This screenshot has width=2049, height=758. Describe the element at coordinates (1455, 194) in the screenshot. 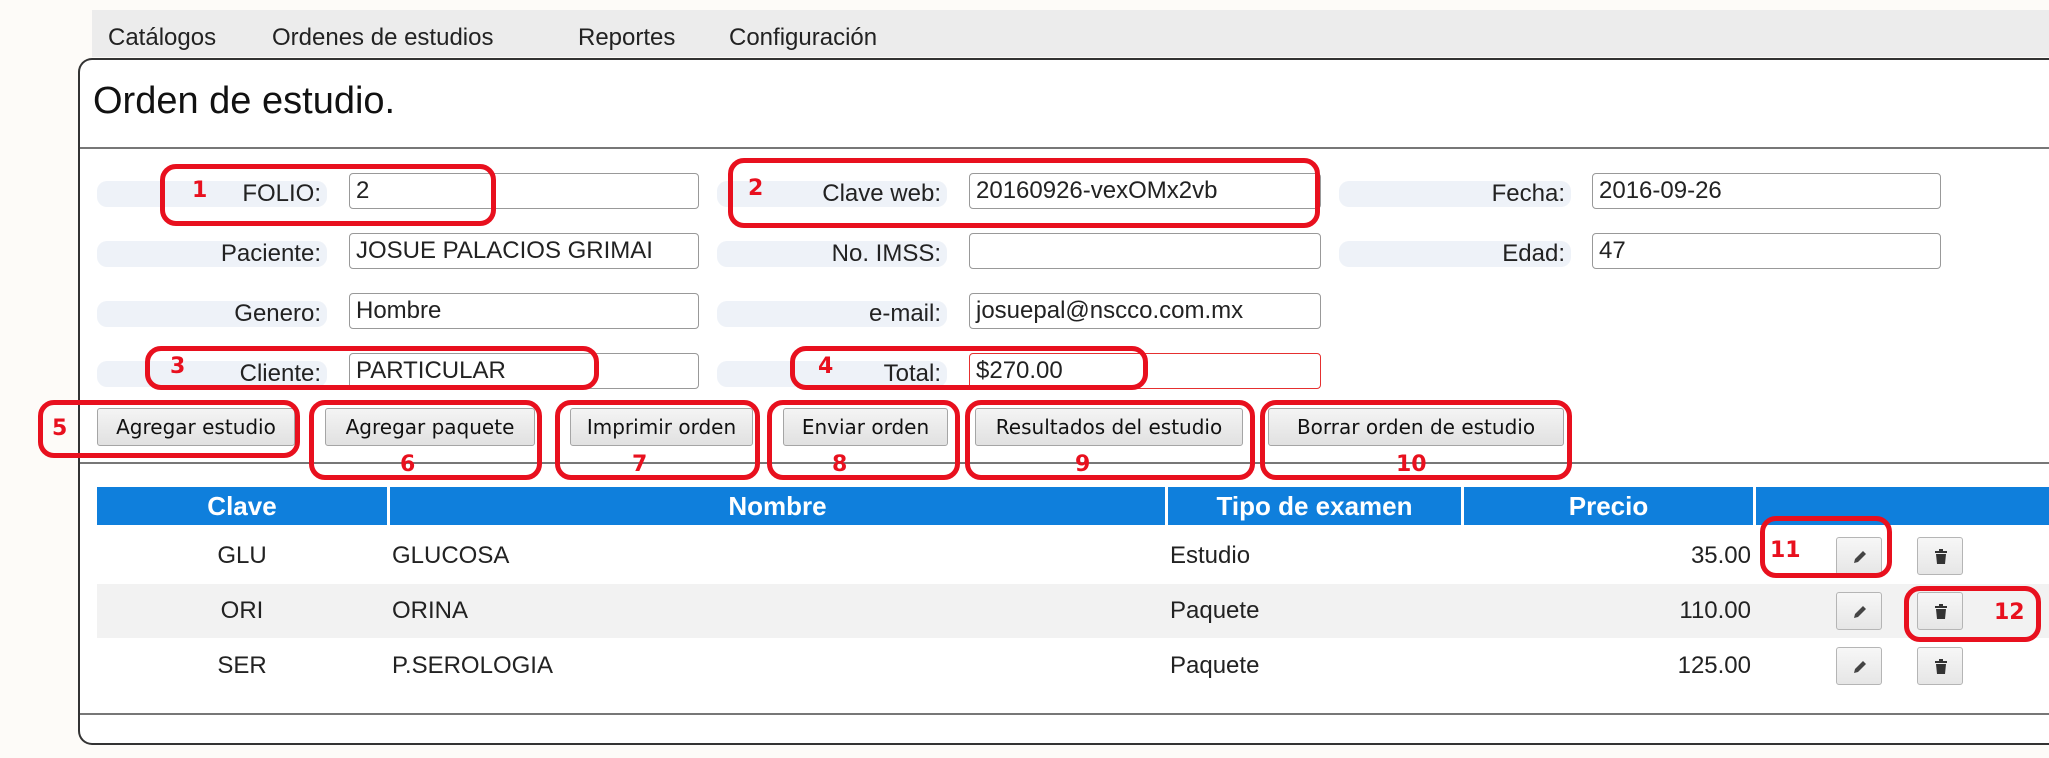

I see `fecha-label: Fecha:` at that location.